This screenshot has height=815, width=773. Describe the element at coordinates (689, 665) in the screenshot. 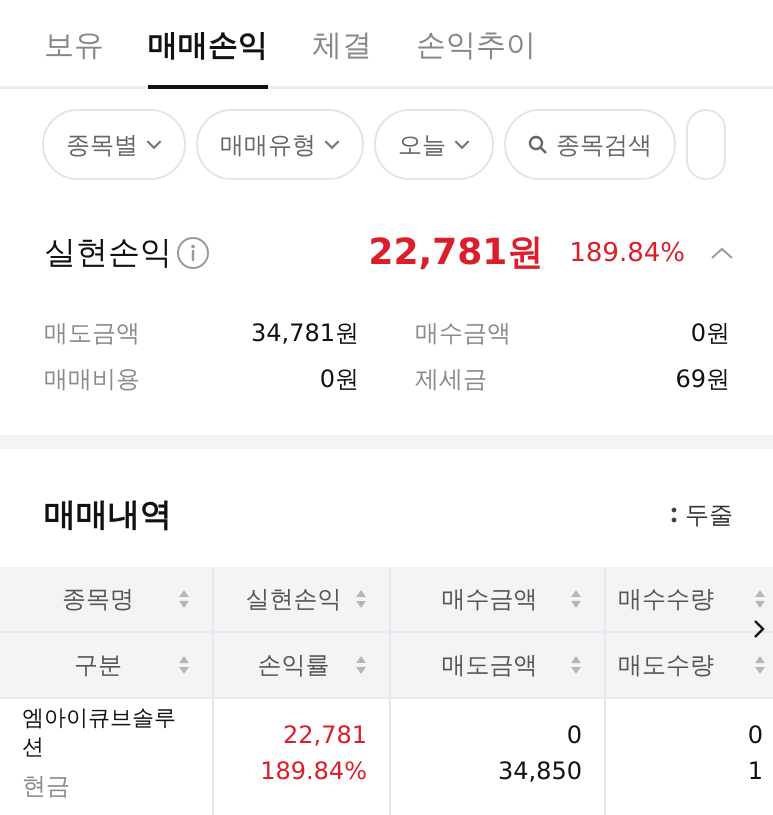

I see `column-header: 매도수량` at that location.